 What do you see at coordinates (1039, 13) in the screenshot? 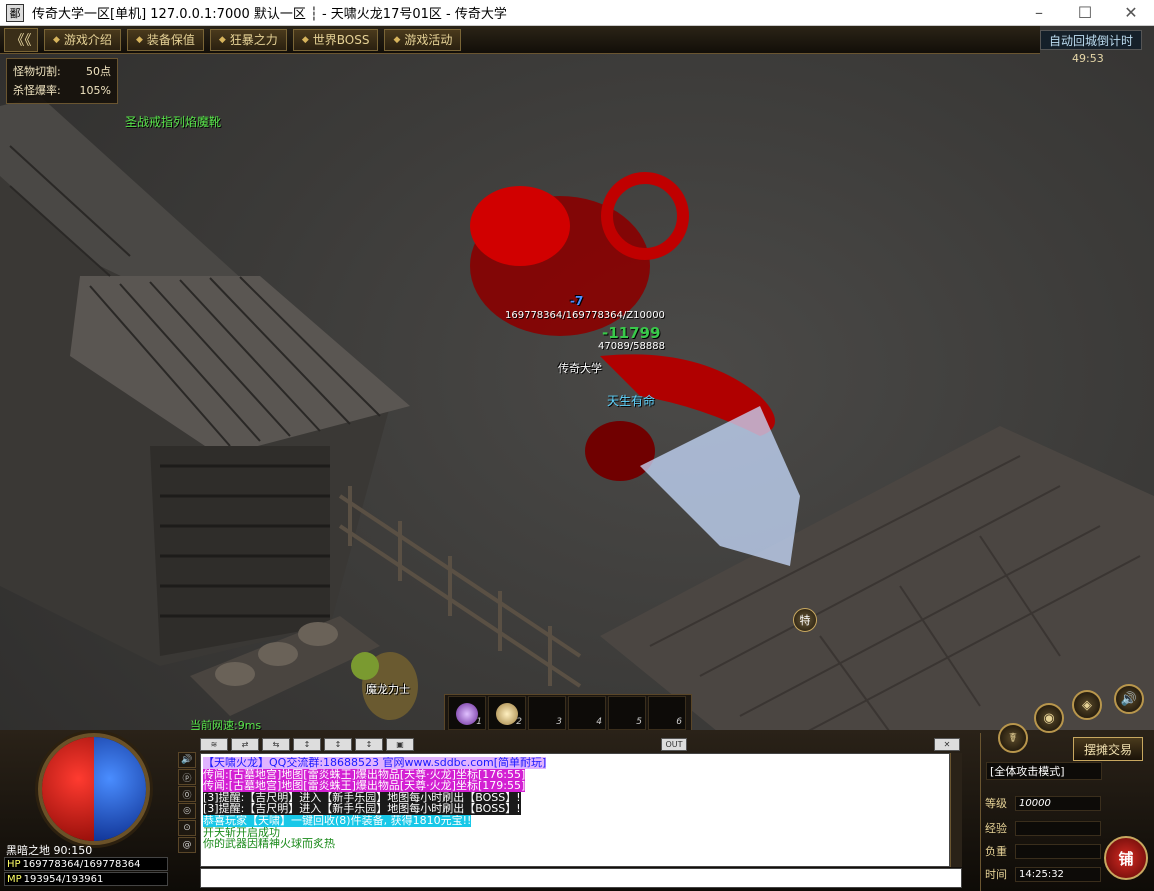
I see `minimize-icon: –` at bounding box center [1039, 13].